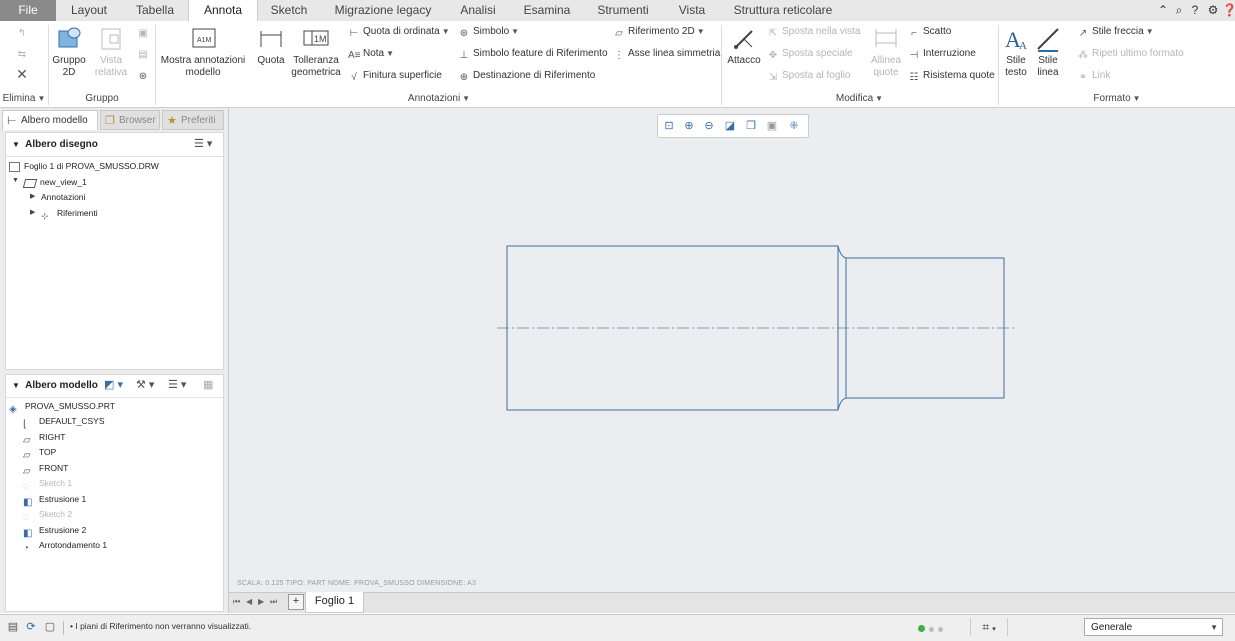 This screenshot has height=641, width=1235. What do you see at coordinates (47, 484) in the screenshot?
I see `tree-row-sketch-1: ◌ Sketch 1` at bounding box center [47, 484].